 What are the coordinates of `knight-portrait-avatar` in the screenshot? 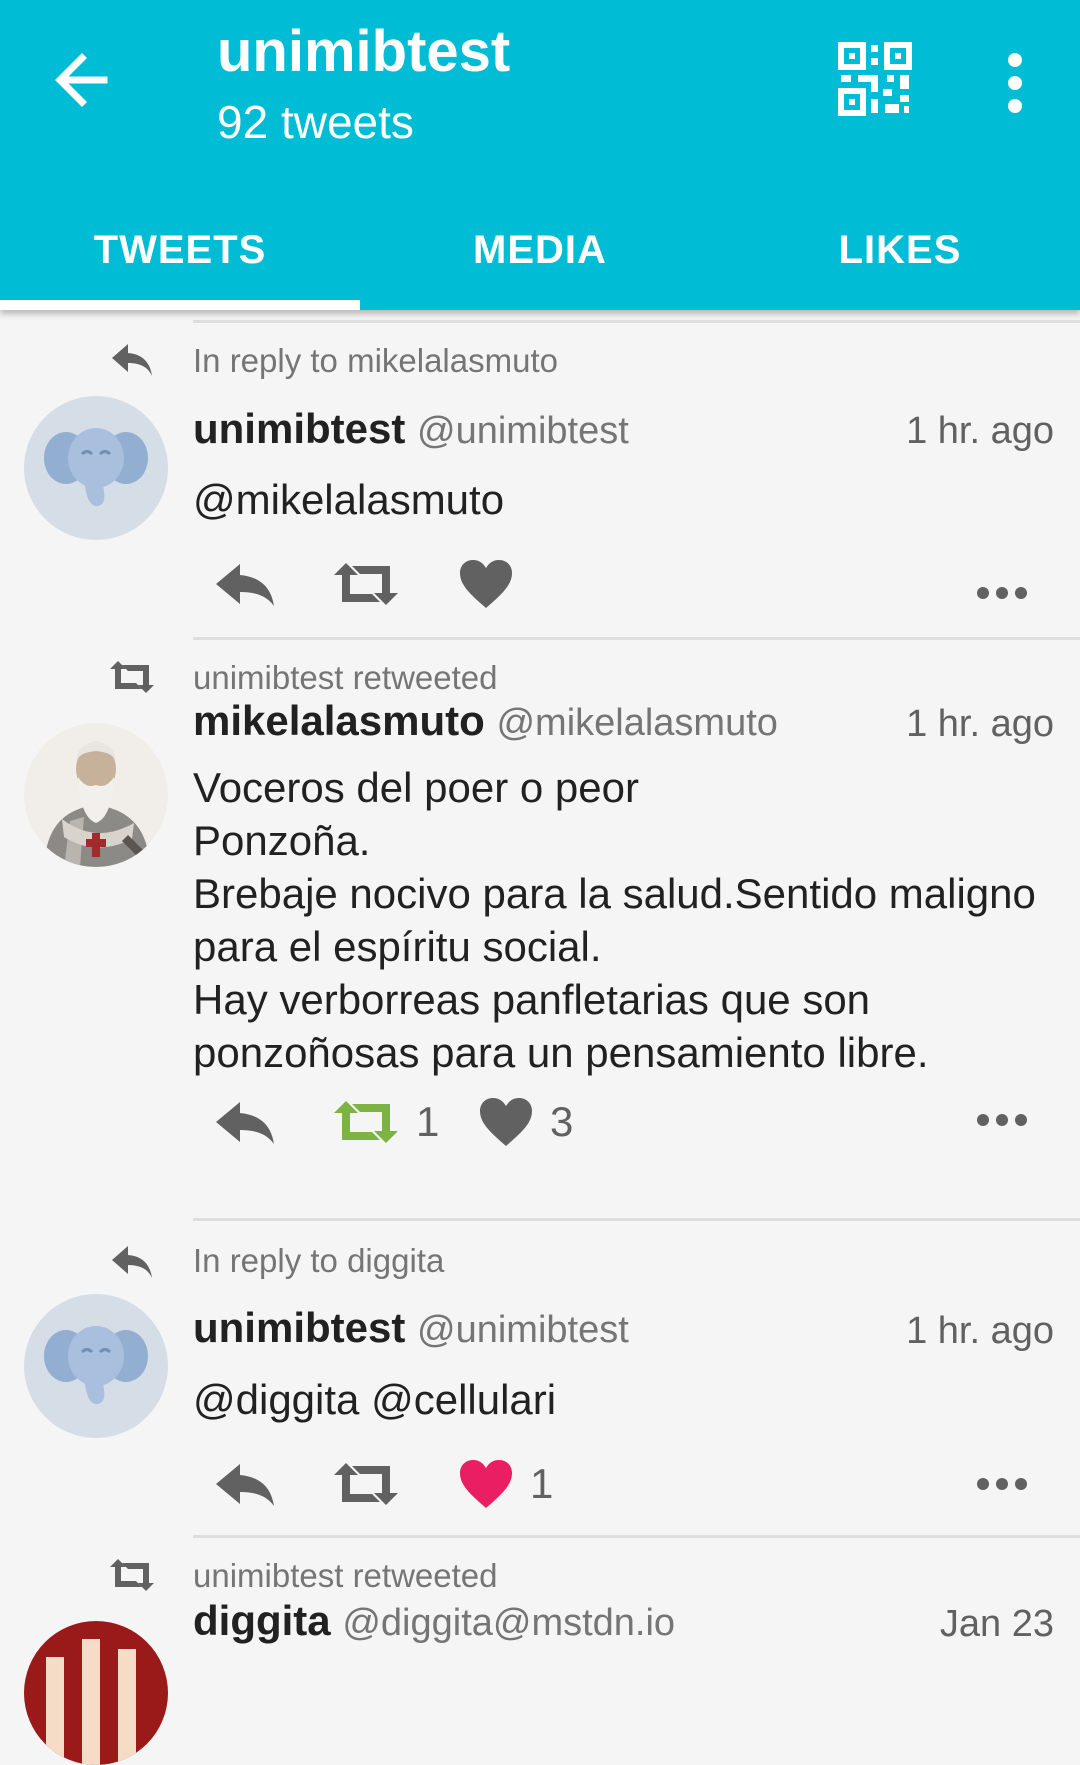 It's located at (96, 795).